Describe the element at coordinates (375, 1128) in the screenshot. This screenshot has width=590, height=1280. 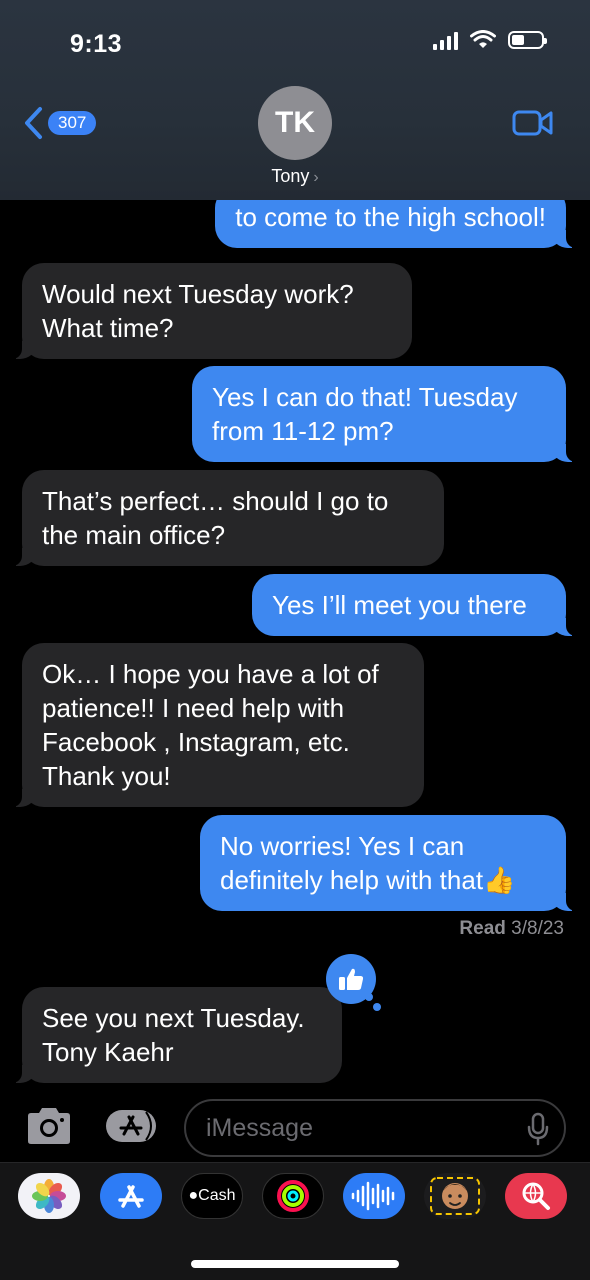
I see `message-input: iMessage` at that location.